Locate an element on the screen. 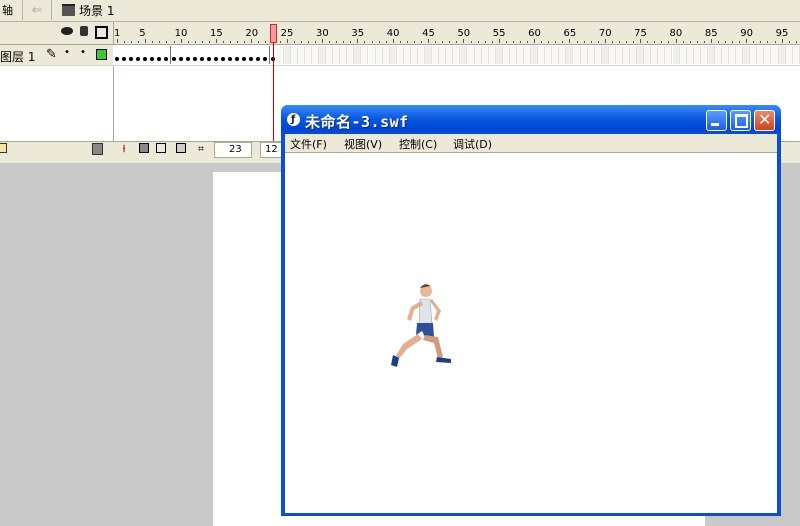 The image size is (800, 526). current-frame-field: 23 is located at coordinates (233, 150).